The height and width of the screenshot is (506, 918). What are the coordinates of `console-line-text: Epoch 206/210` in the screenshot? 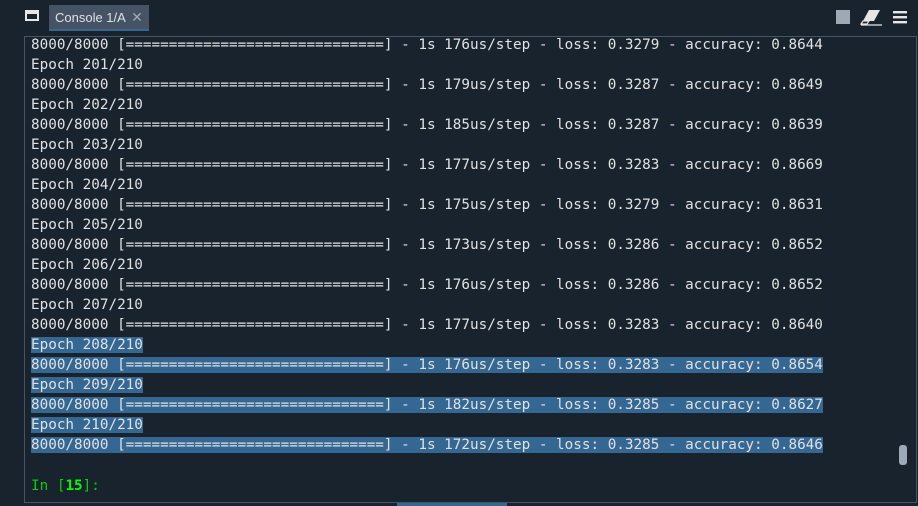 It's located at (87, 265).